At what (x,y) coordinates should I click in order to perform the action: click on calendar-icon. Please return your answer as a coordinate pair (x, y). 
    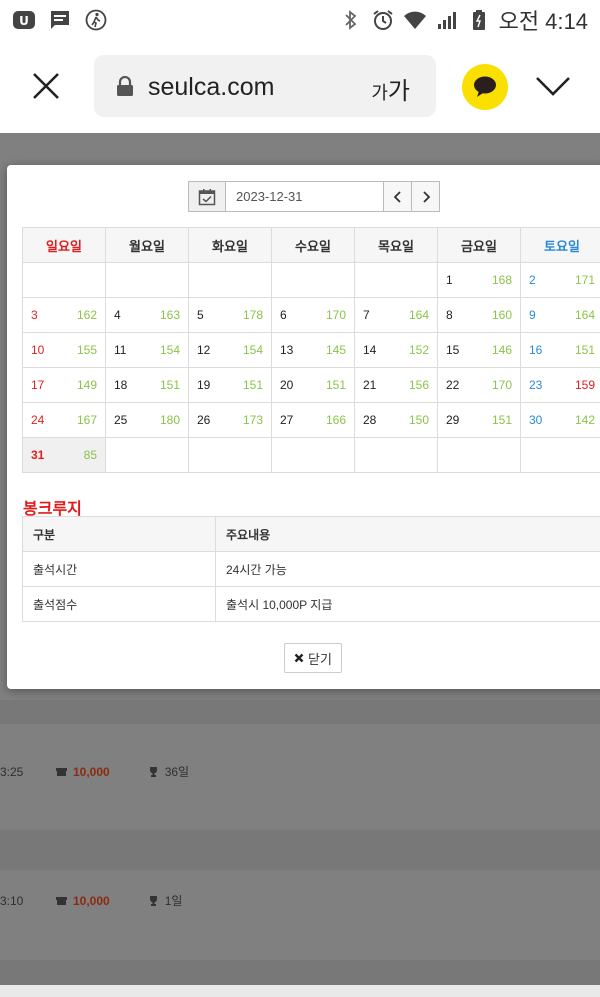
    Looking at the image, I should click on (207, 196).